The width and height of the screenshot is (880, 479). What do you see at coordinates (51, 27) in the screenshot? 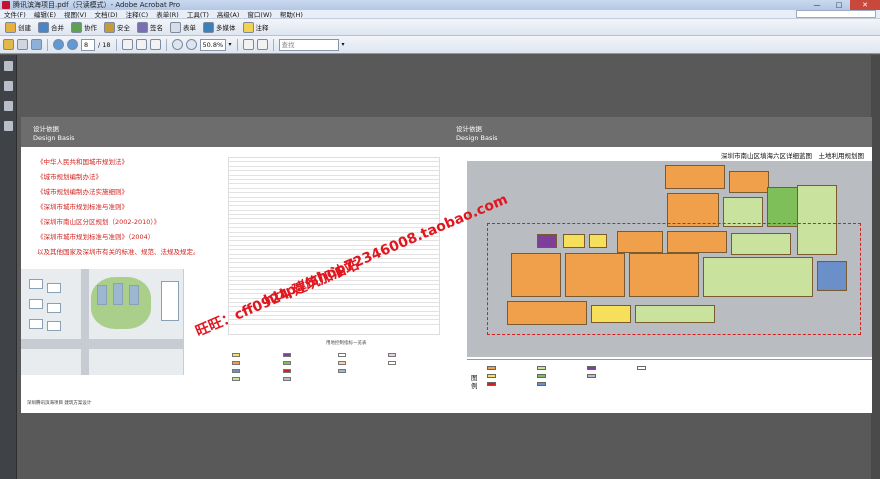
I see `combine-button: 合并` at bounding box center [51, 27].